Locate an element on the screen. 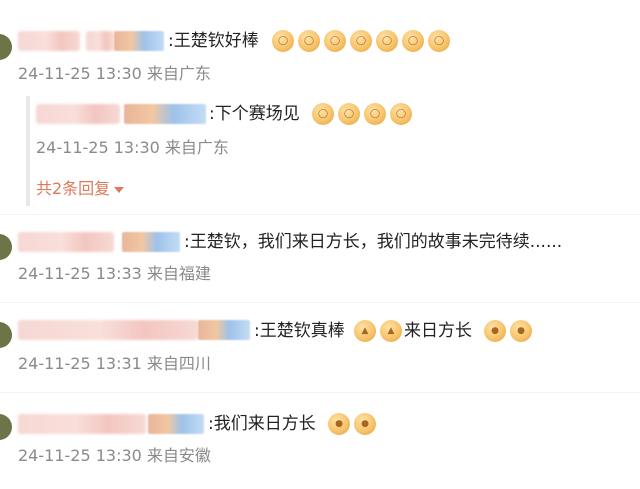 The width and height of the screenshot is (640, 489). chevron-down-icon is located at coordinates (119, 189).